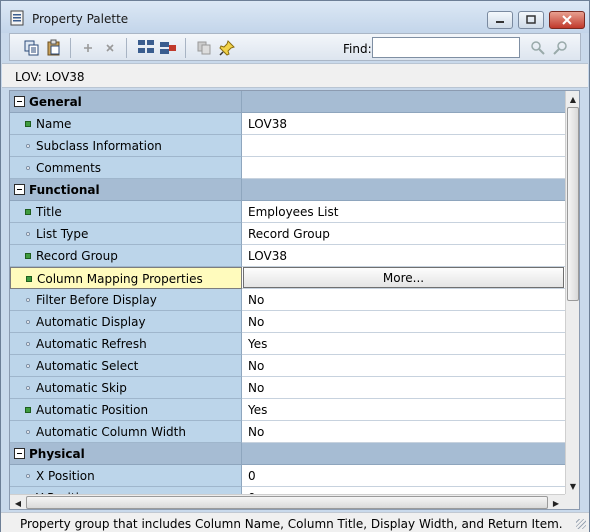 The width and height of the screenshot is (590, 532). I want to click on close-icon, so click(567, 20).